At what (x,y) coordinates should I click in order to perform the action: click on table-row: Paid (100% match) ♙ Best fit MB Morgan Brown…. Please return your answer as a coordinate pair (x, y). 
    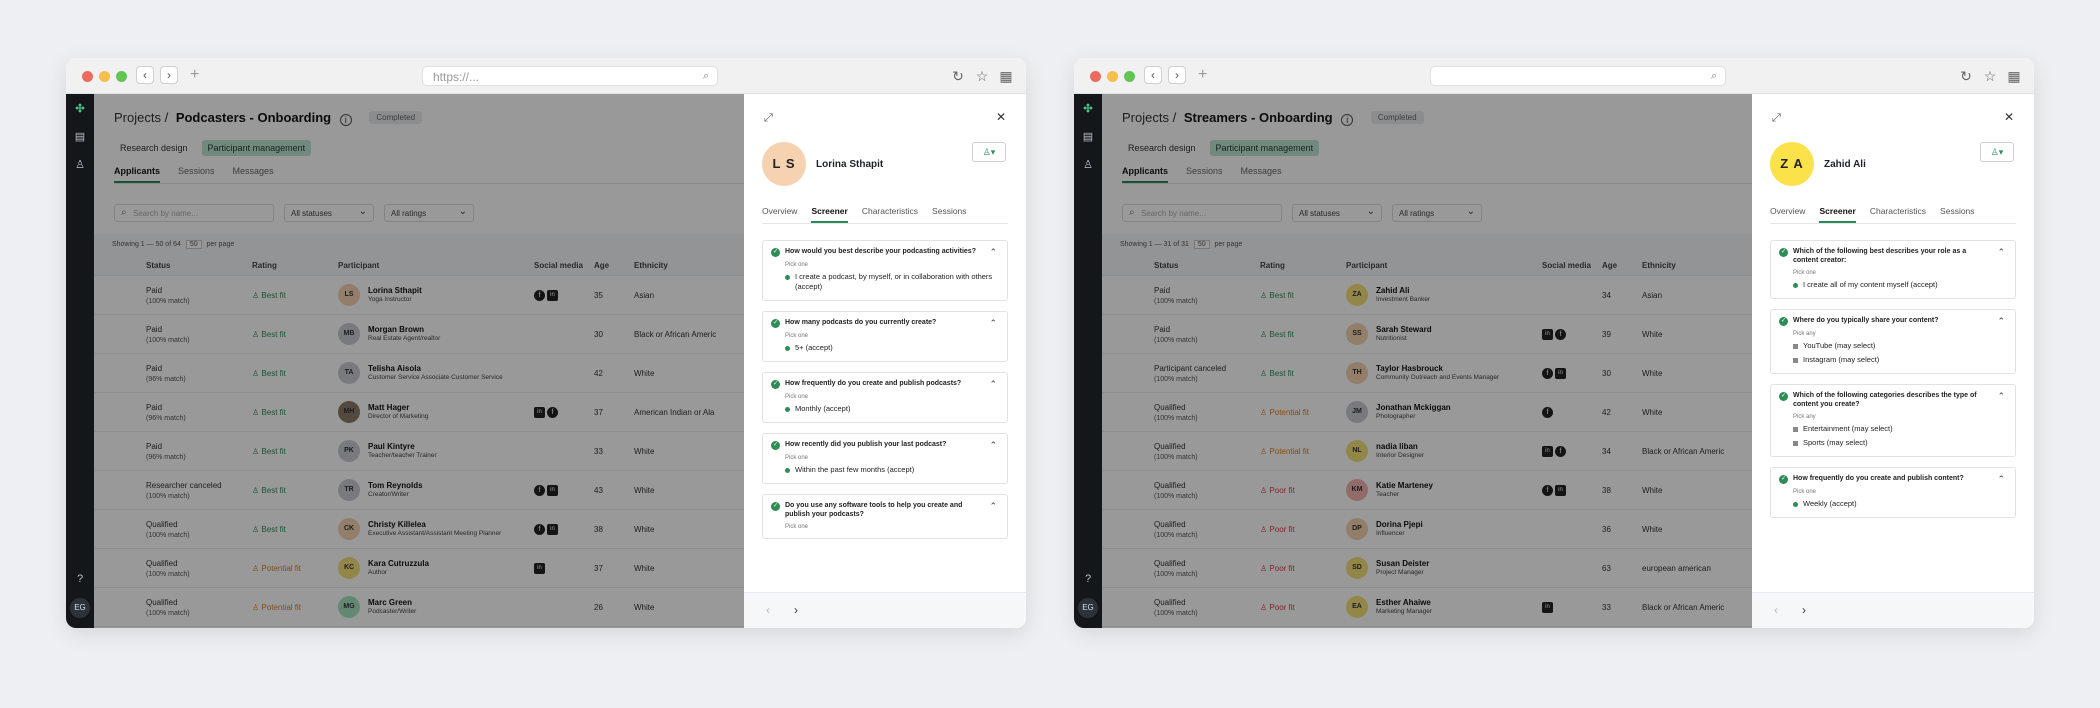
    Looking at the image, I should click on (419, 334).